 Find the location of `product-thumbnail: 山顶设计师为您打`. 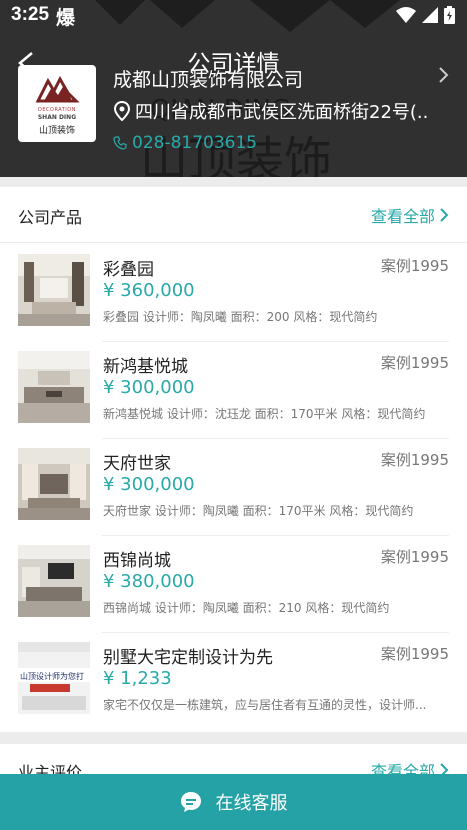

product-thumbnail: 山顶设计师为您打 is located at coordinates (54, 678).